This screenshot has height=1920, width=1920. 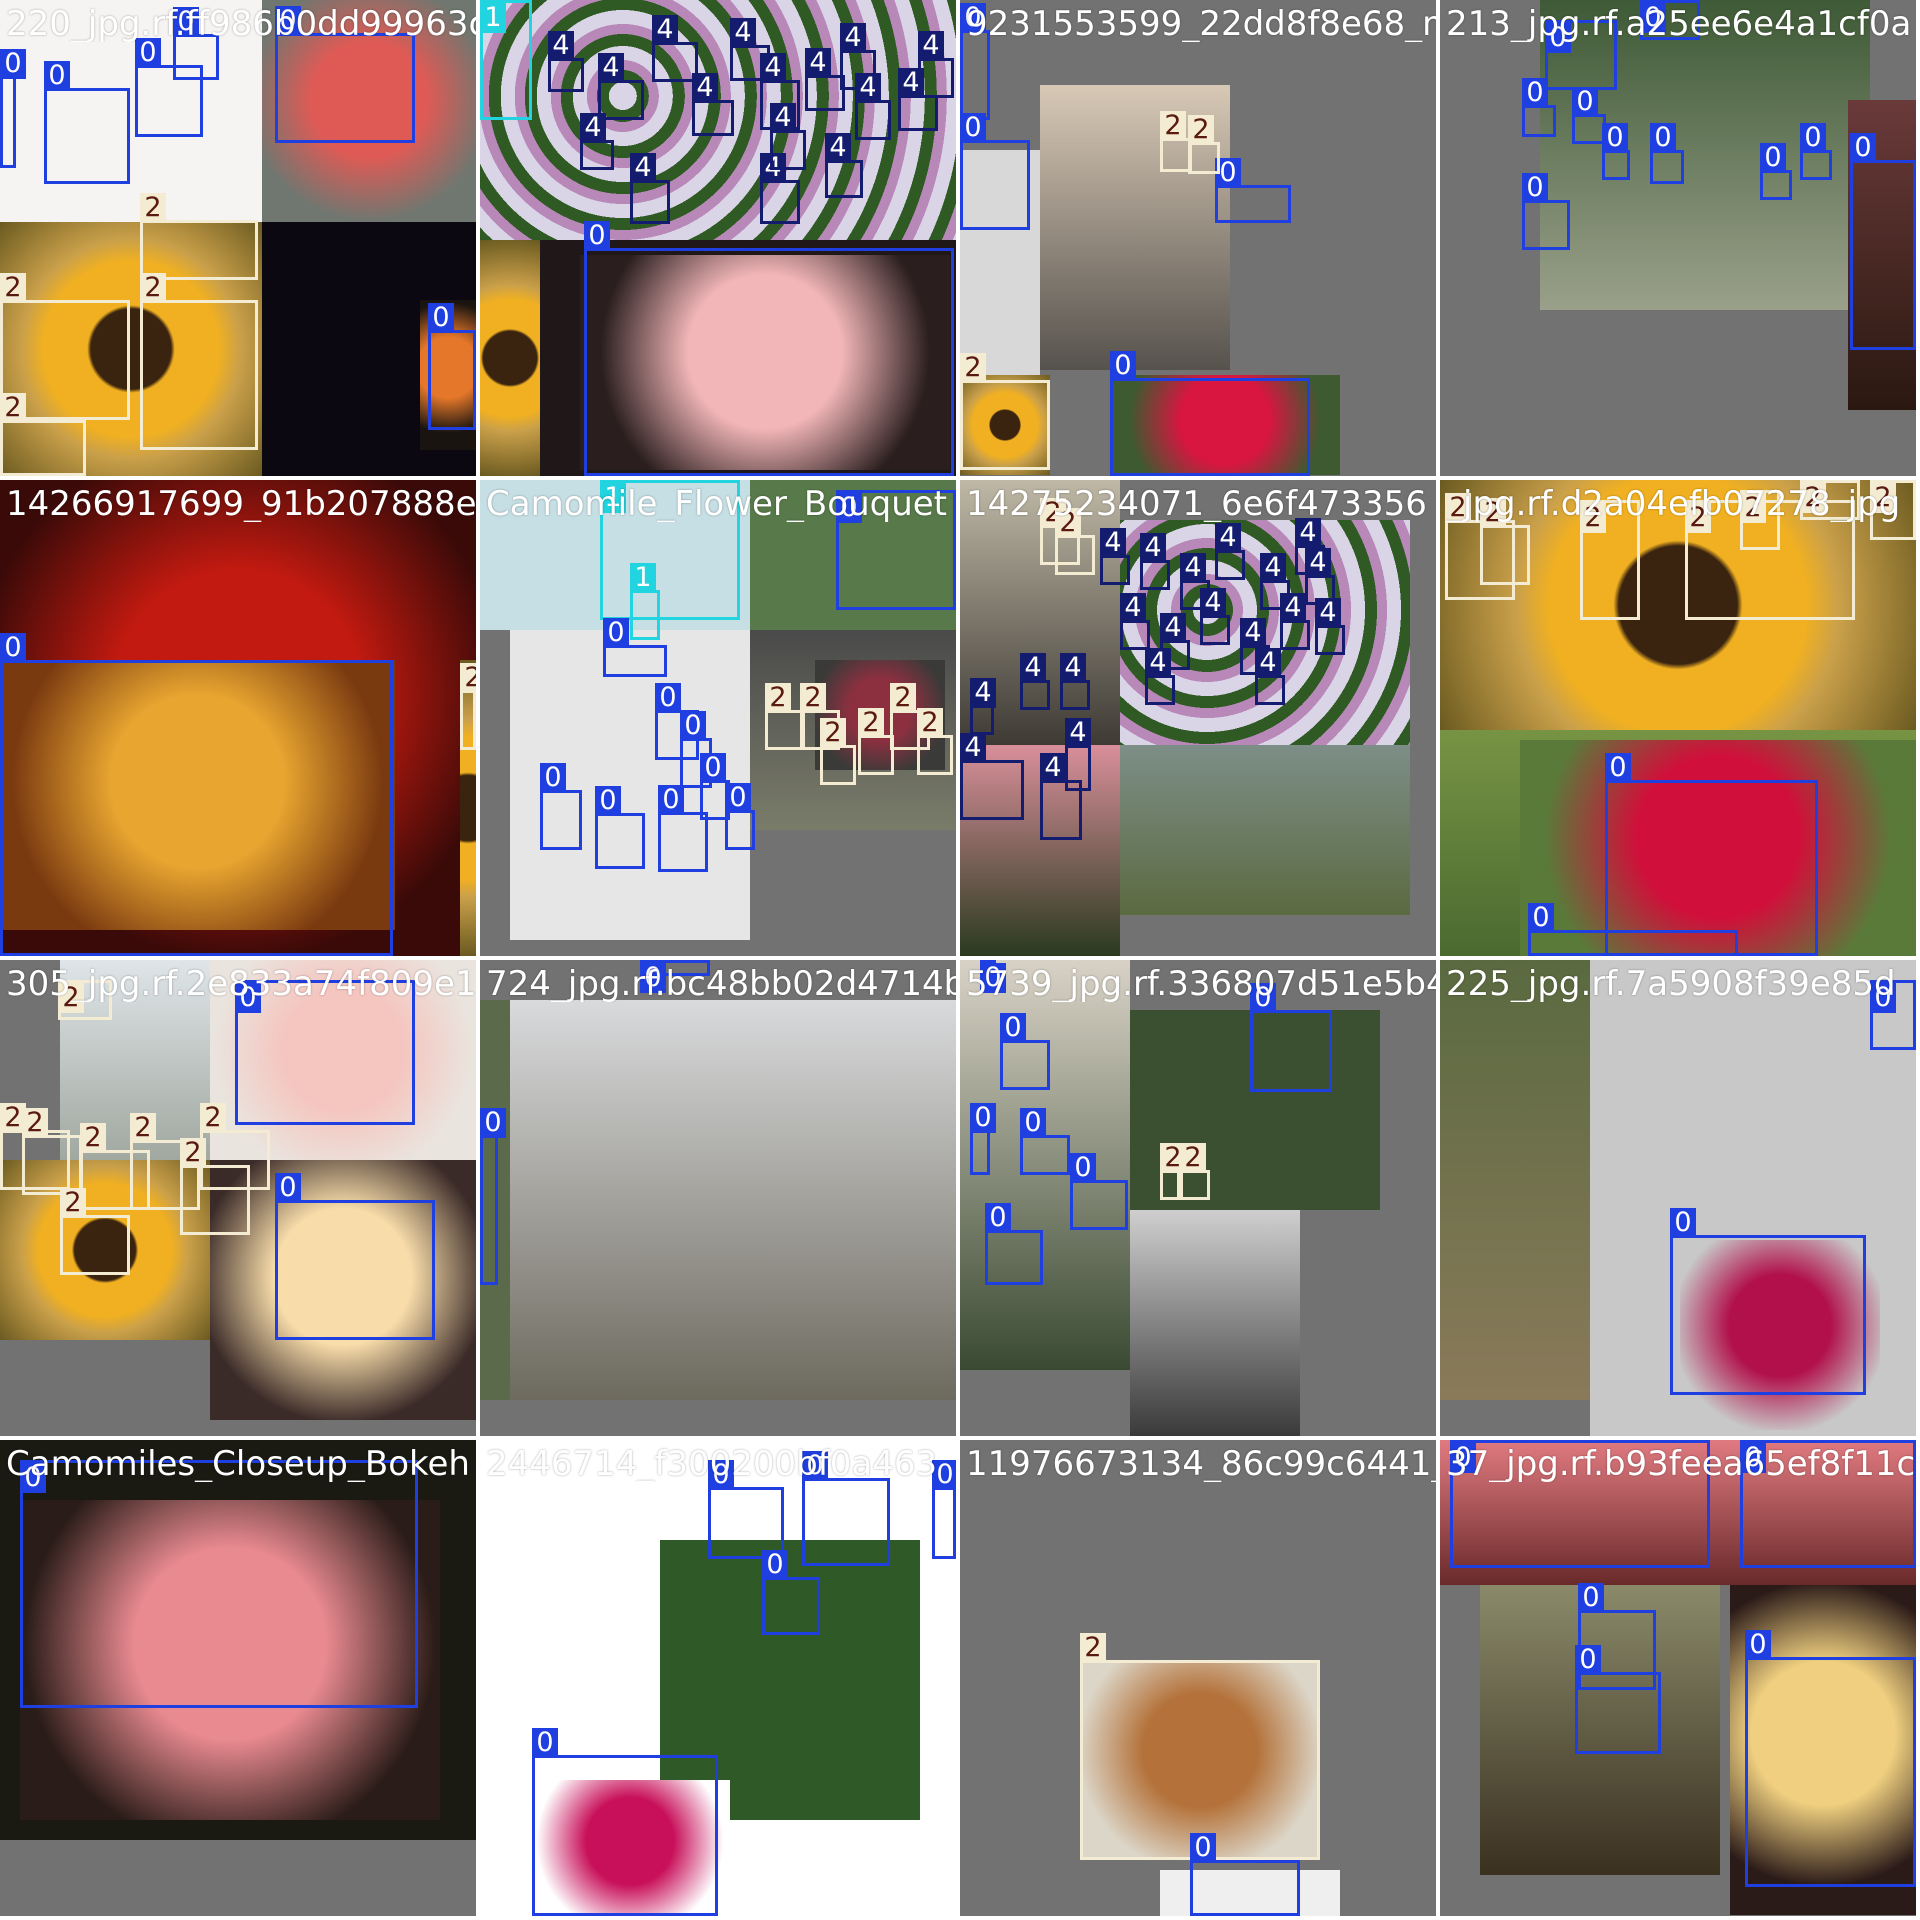 I want to click on tile-filename-caption: _jpg.rf.d2a04efb07278_jpg, so click(x=1673, y=504).